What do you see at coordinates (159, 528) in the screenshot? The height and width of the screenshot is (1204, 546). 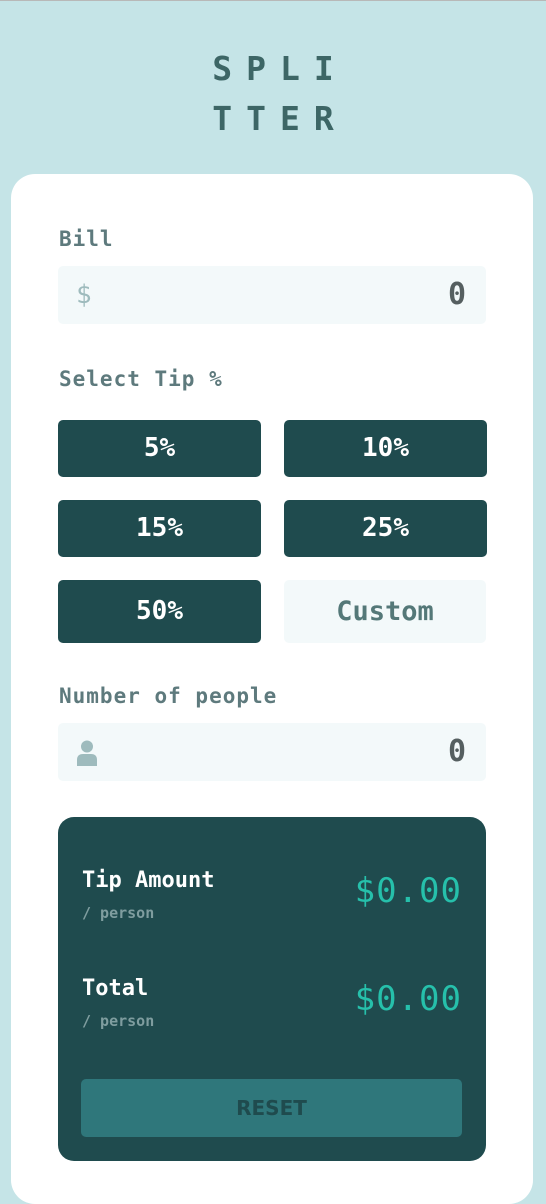 I see `tip-button-15: 15%` at bounding box center [159, 528].